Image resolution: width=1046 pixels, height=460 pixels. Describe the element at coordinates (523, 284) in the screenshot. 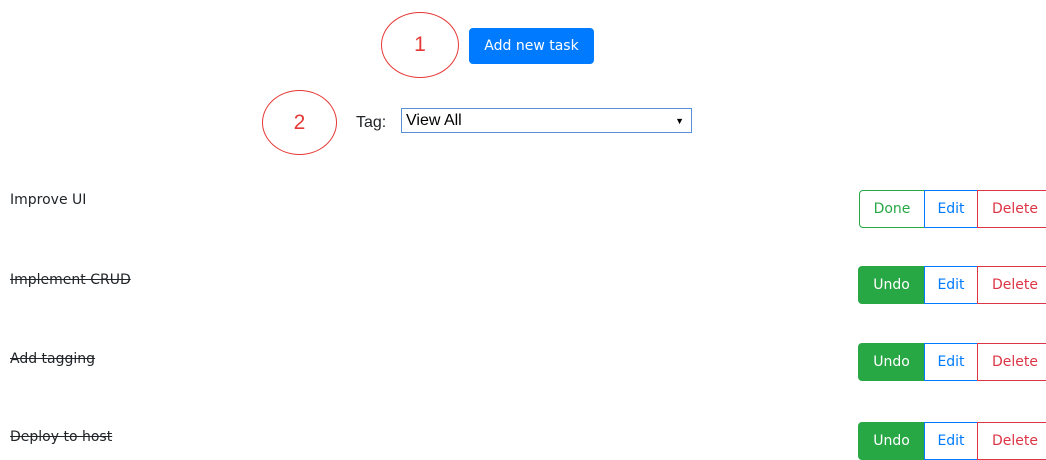

I see `task-row: Implement CRUD Undo Edit Delete` at that location.